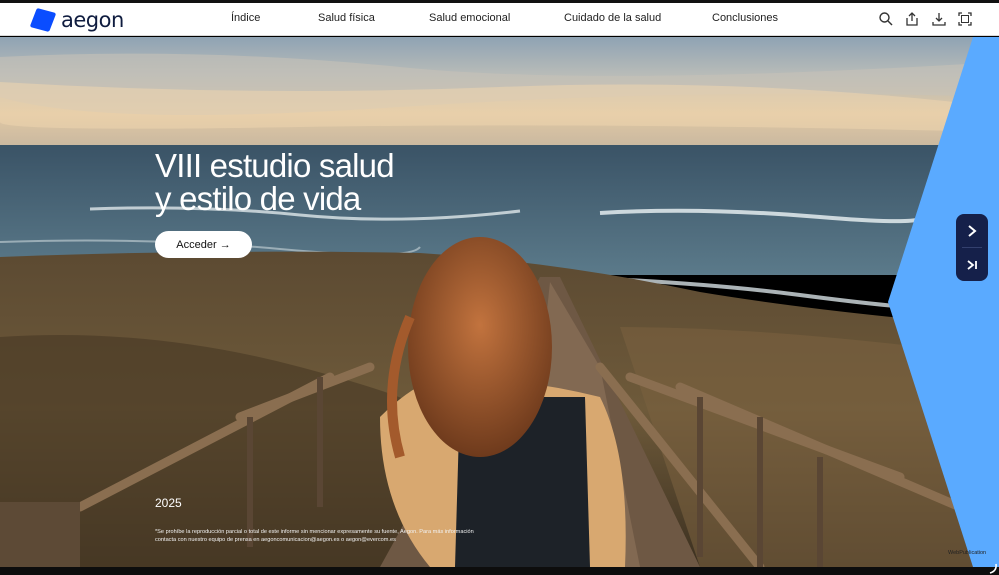 The height and width of the screenshot is (575, 999). I want to click on aegon-logo-mark, so click(43, 20).